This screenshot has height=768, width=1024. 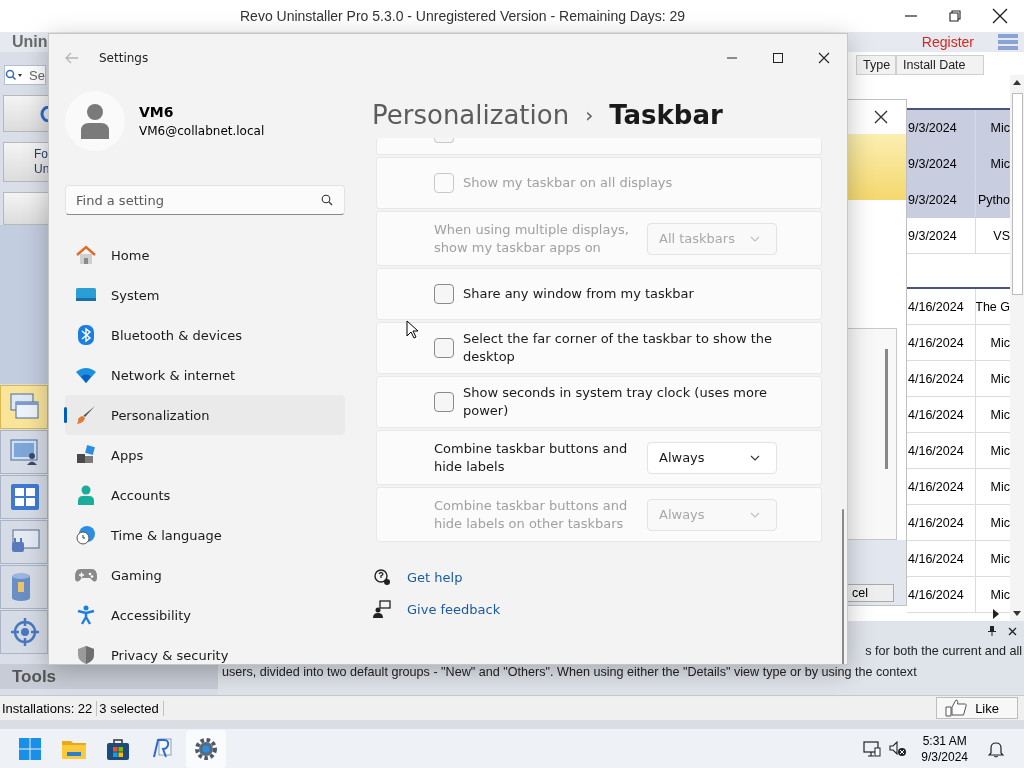 I want to click on globe-clock-icon, so click(x=86, y=535).